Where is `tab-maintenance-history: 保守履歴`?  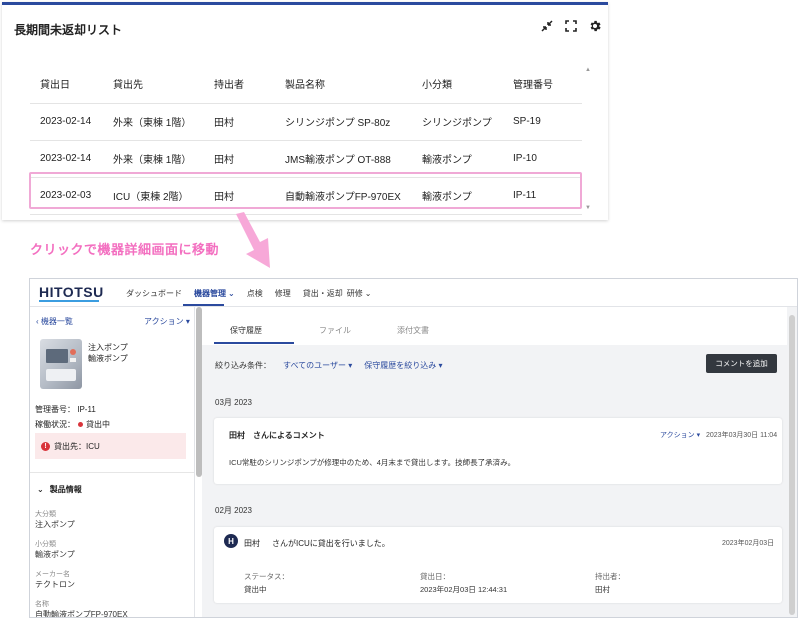 tab-maintenance-history: 保守履歴 is located at coordinates (246, 330).